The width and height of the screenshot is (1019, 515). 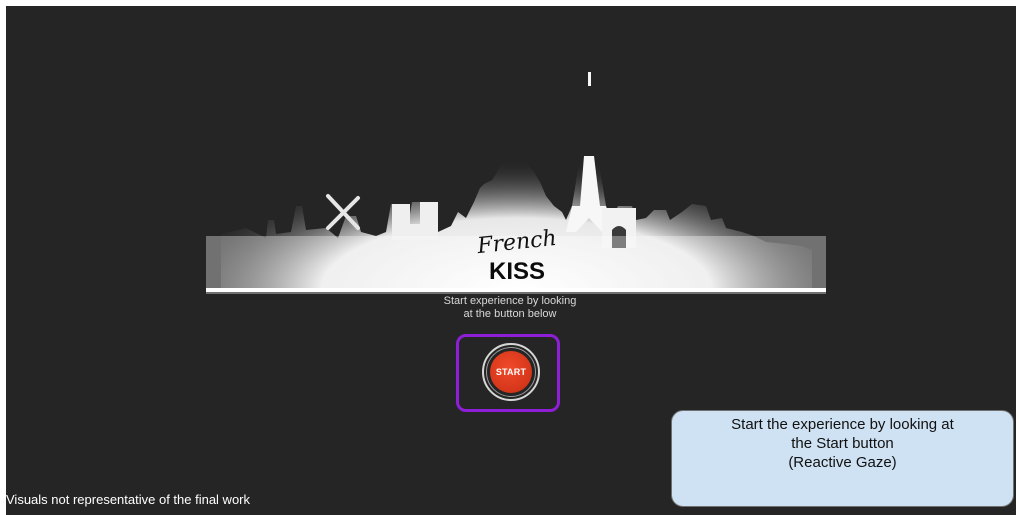 What do you see at coordinates (516, 271) in the screenshot?
I see `logo-title-text: KISS` at bounding box center [516, 271].